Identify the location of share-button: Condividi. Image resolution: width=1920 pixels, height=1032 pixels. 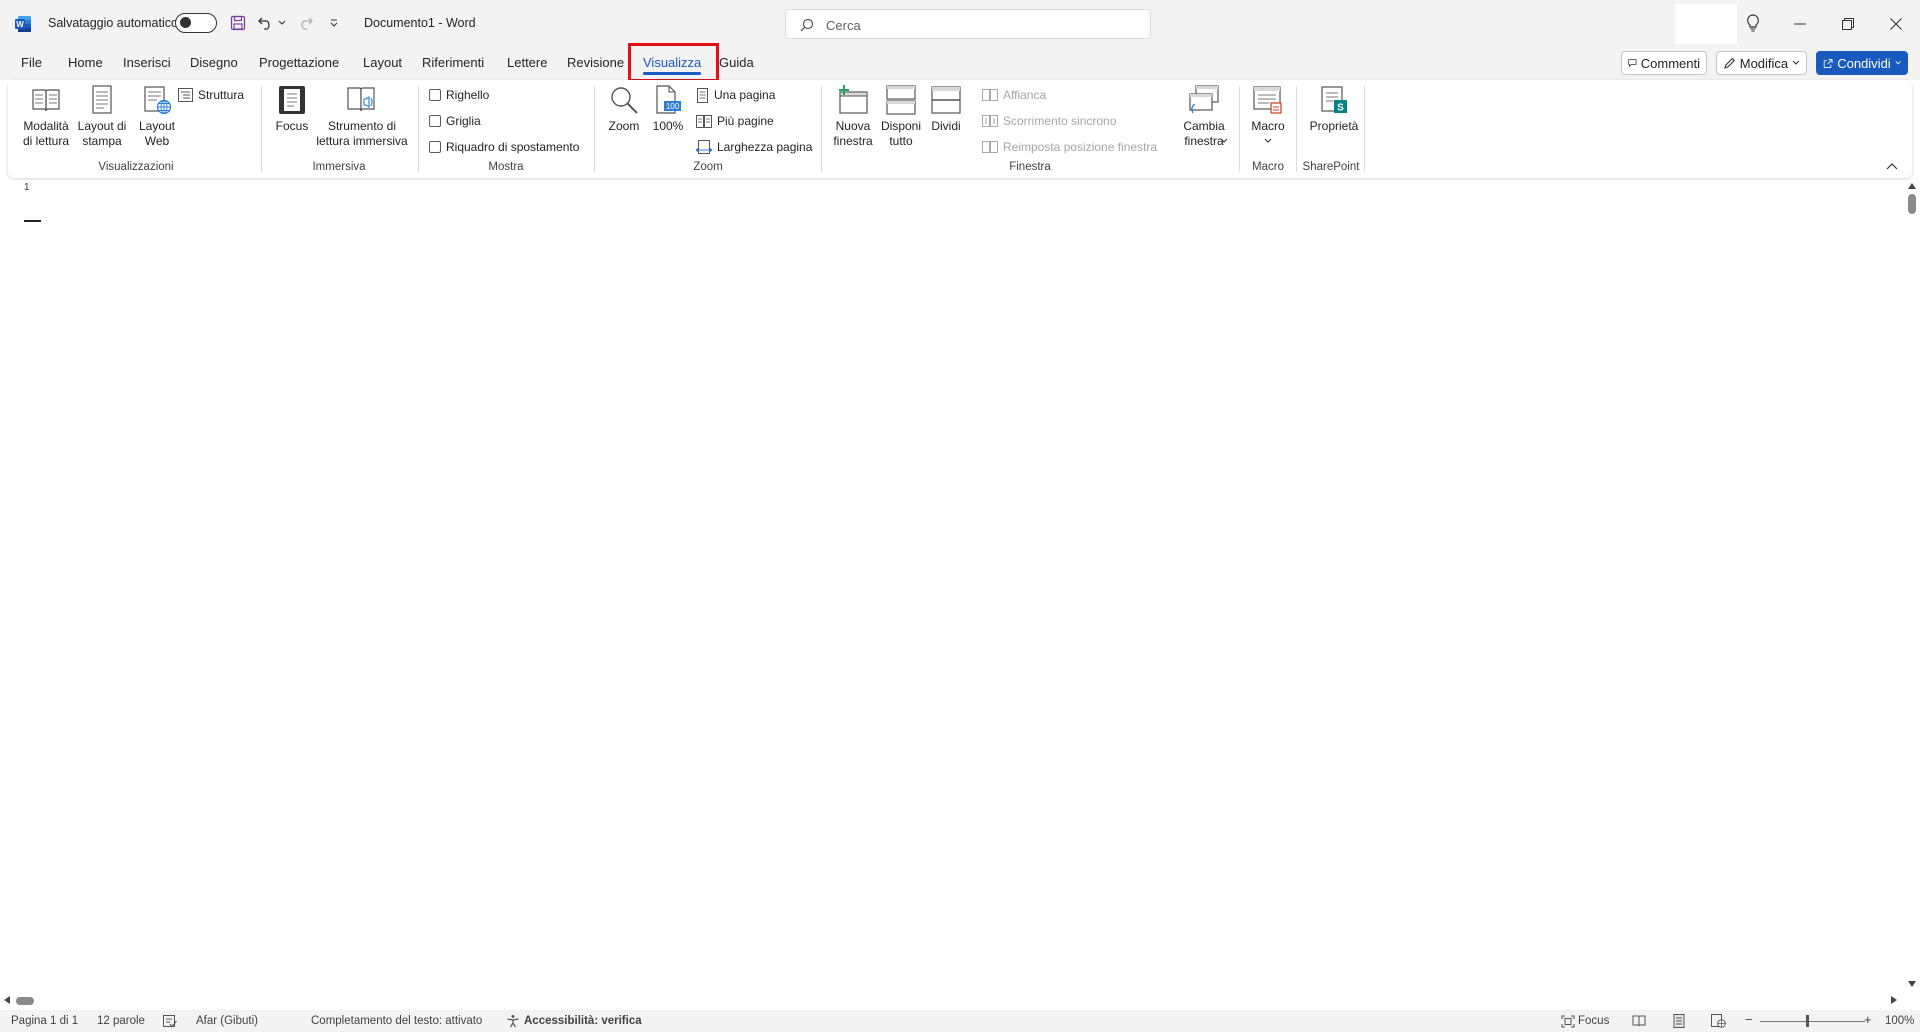
(1862, 63).